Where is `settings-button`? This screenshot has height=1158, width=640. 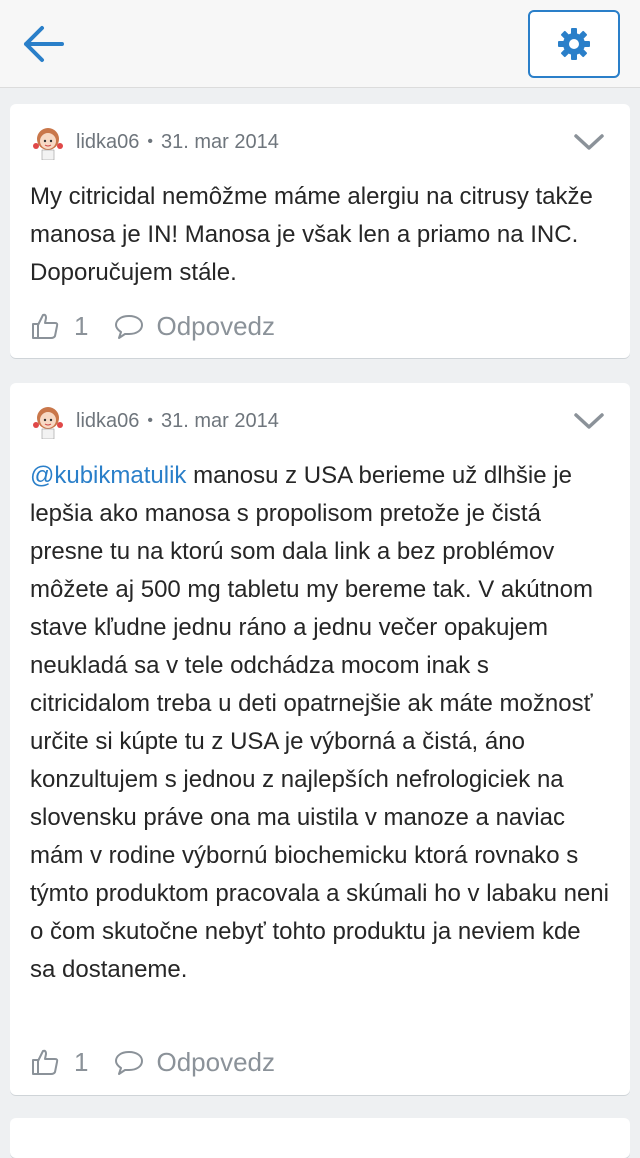
settings-button is located at coordinates (574, 44).